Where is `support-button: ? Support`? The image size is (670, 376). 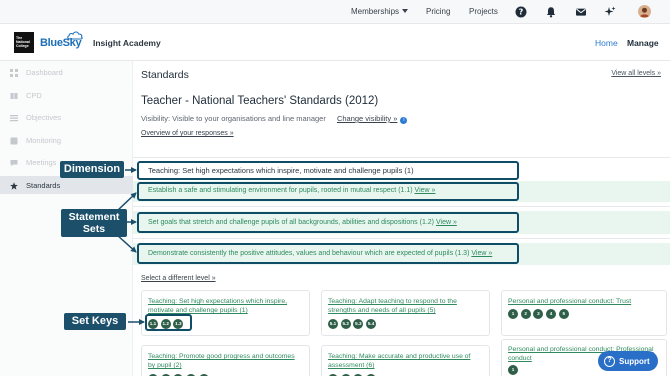
support-button: ? Support is located at coordinates (628, 361).